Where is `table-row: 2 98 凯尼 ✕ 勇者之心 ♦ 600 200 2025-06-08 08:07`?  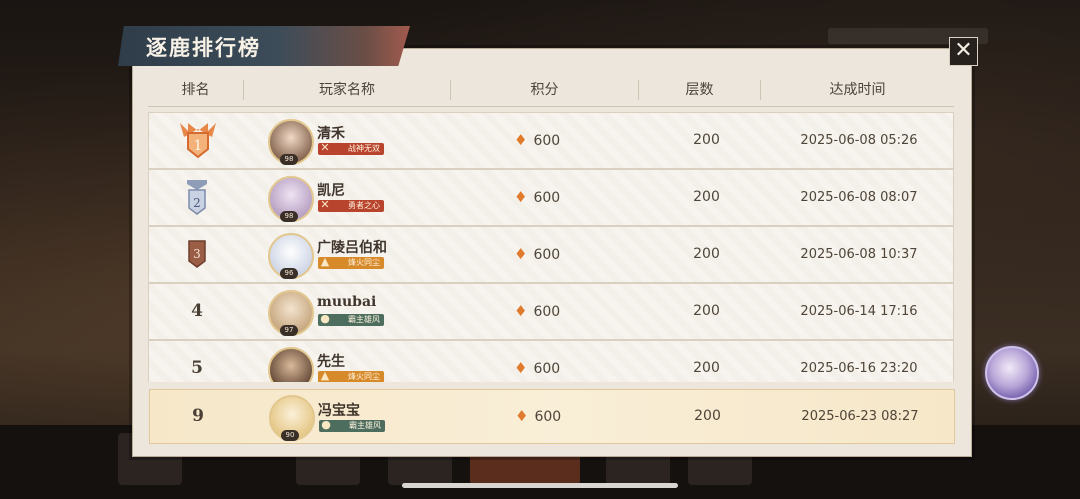 table-row: 2 98 凯尼 ✕ 勇者之心 ♦ 600 200 2025-06-08 08:07 is located at coordinates (551, 197).